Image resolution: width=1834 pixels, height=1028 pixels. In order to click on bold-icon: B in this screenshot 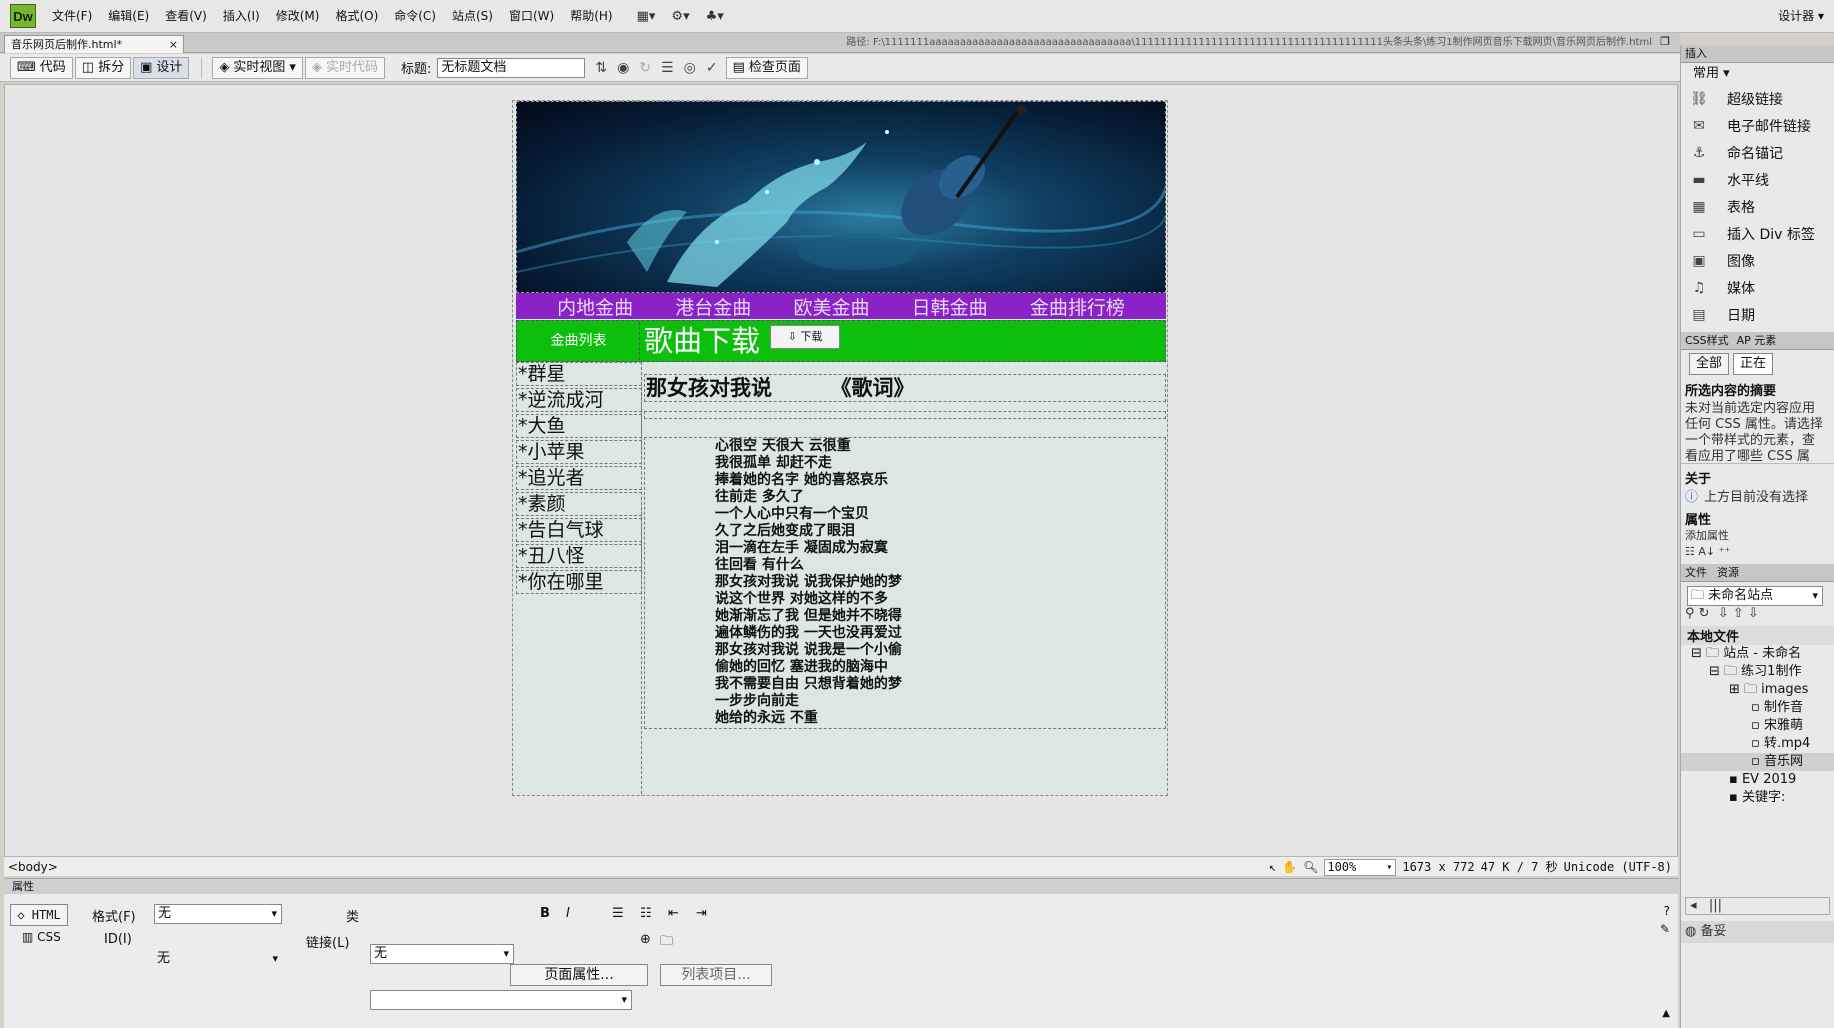, I will do `click(545, 913)`.